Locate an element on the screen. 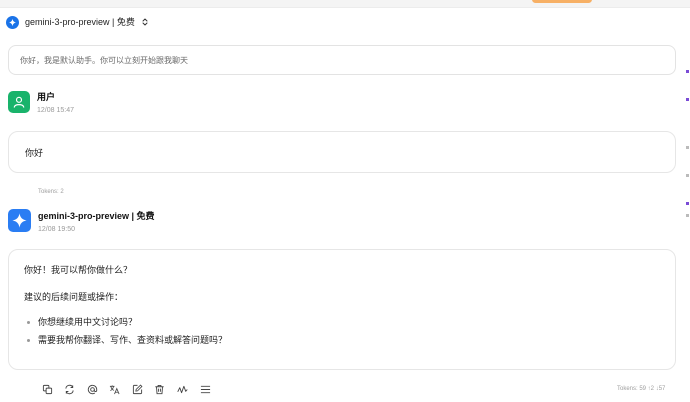 This screenshot has width=690, height=402. copy-icon is located at coordinates (47, 389).